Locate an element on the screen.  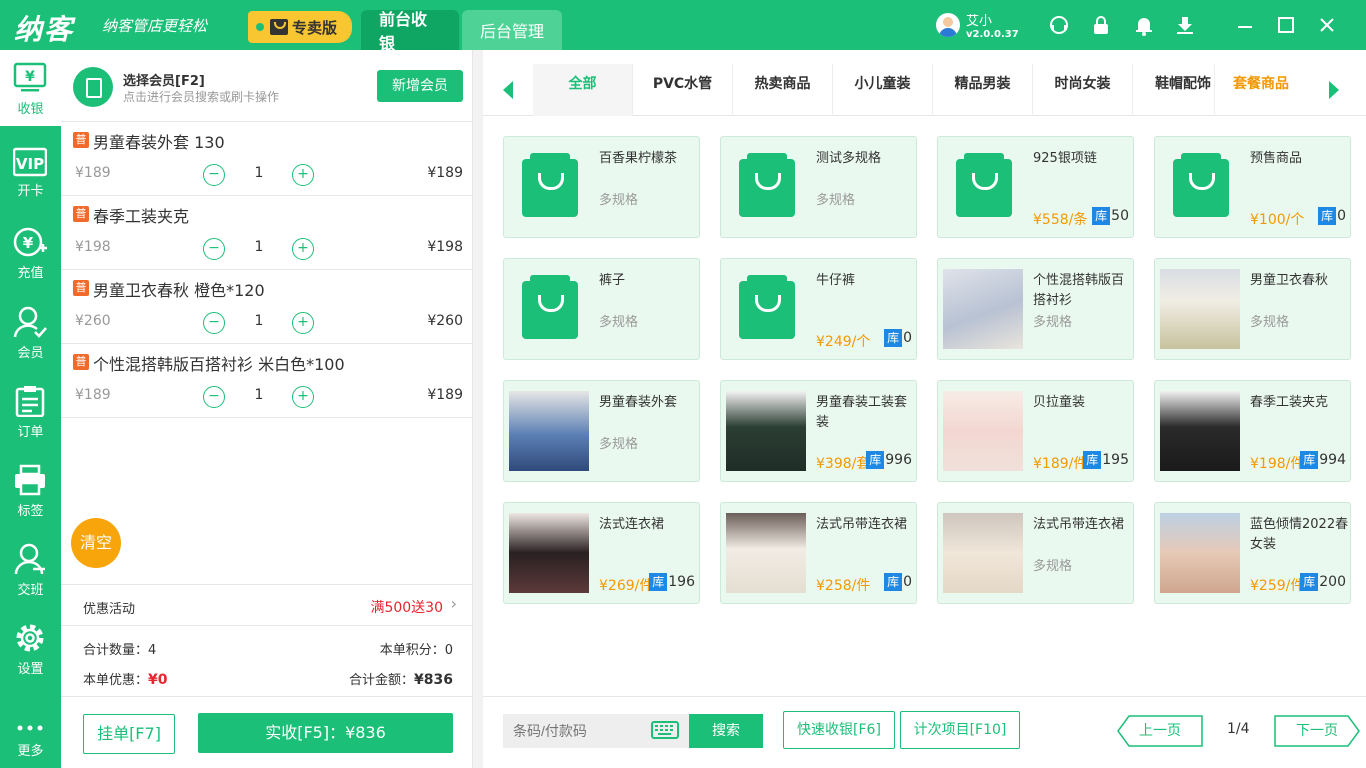
tab-front-cashier: 前台收银 is located at coordinates (410, 31).